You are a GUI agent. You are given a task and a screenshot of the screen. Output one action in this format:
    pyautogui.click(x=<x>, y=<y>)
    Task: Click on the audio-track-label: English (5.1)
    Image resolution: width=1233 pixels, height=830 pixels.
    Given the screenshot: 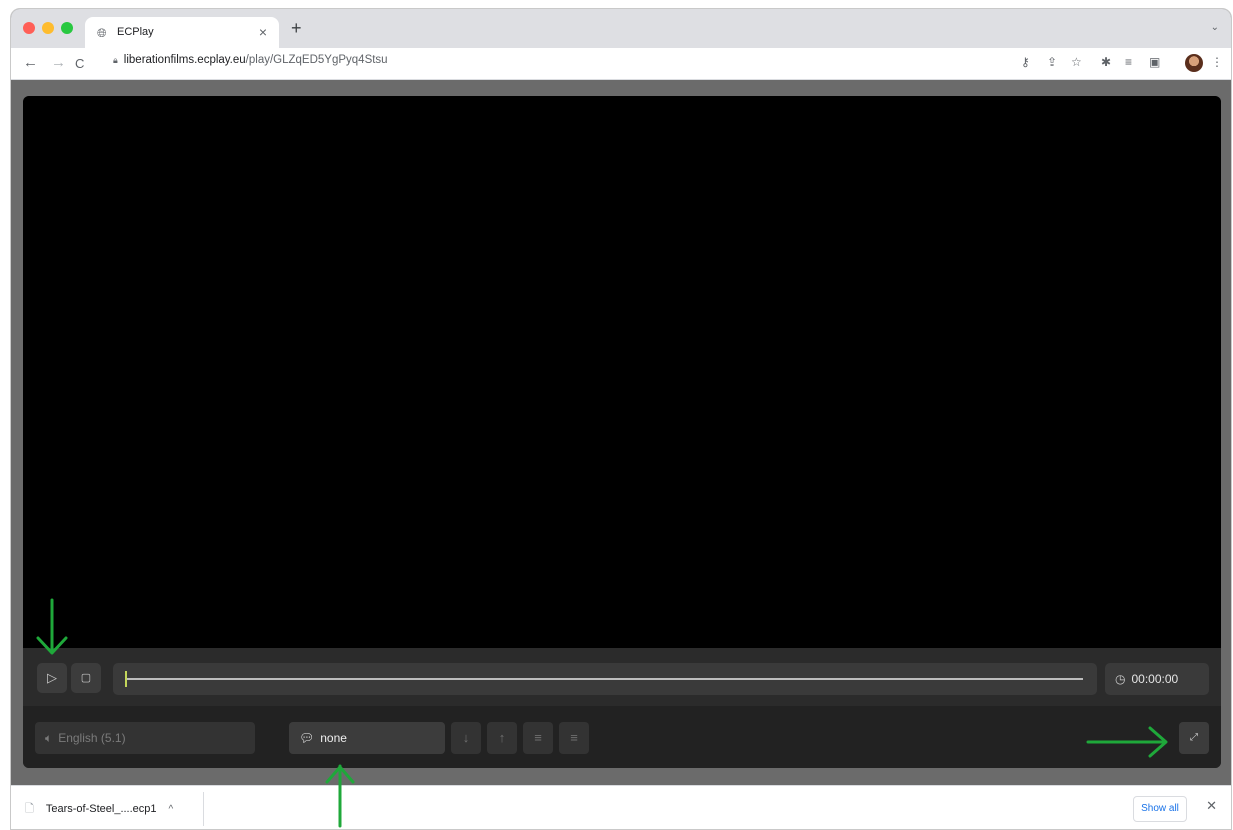 What is the action you would take?
    pyautogui.click(x=92, y=738)
    